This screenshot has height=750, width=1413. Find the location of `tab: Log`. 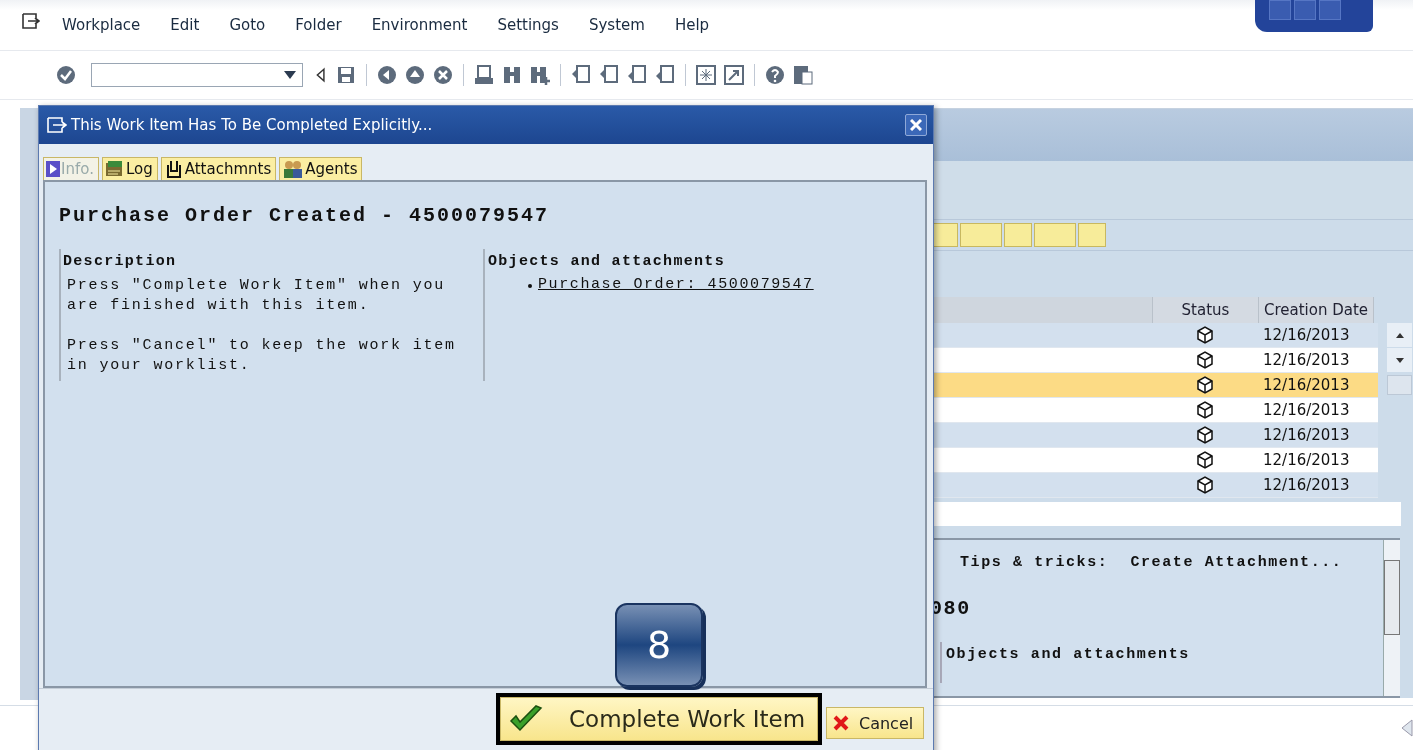

tab: Log is located at coordinates (129, 168).